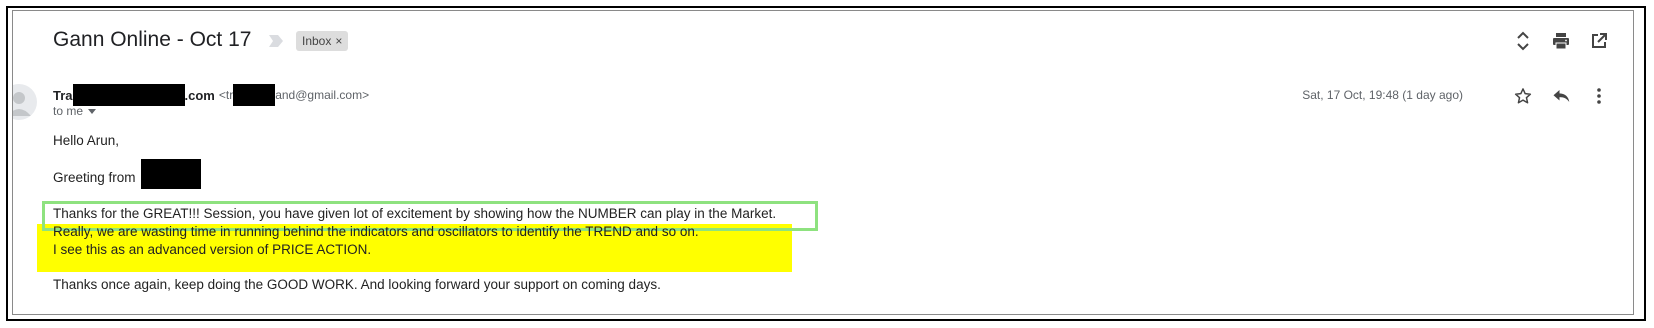  Describe the element at coordinates (1599, 96) in the screenshot. I see `more-options-icon` at that location.